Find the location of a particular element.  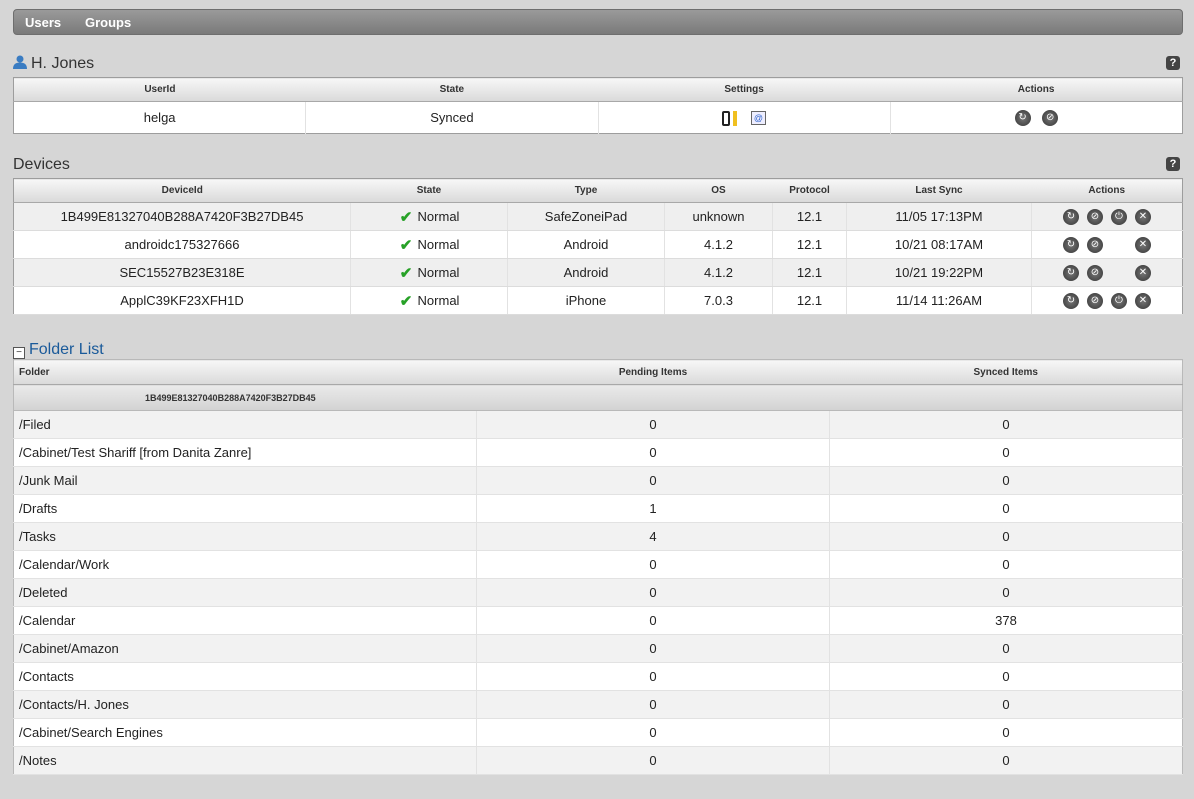

folder-row: /Calendar 0 378 is located at coordinates (598, 620).